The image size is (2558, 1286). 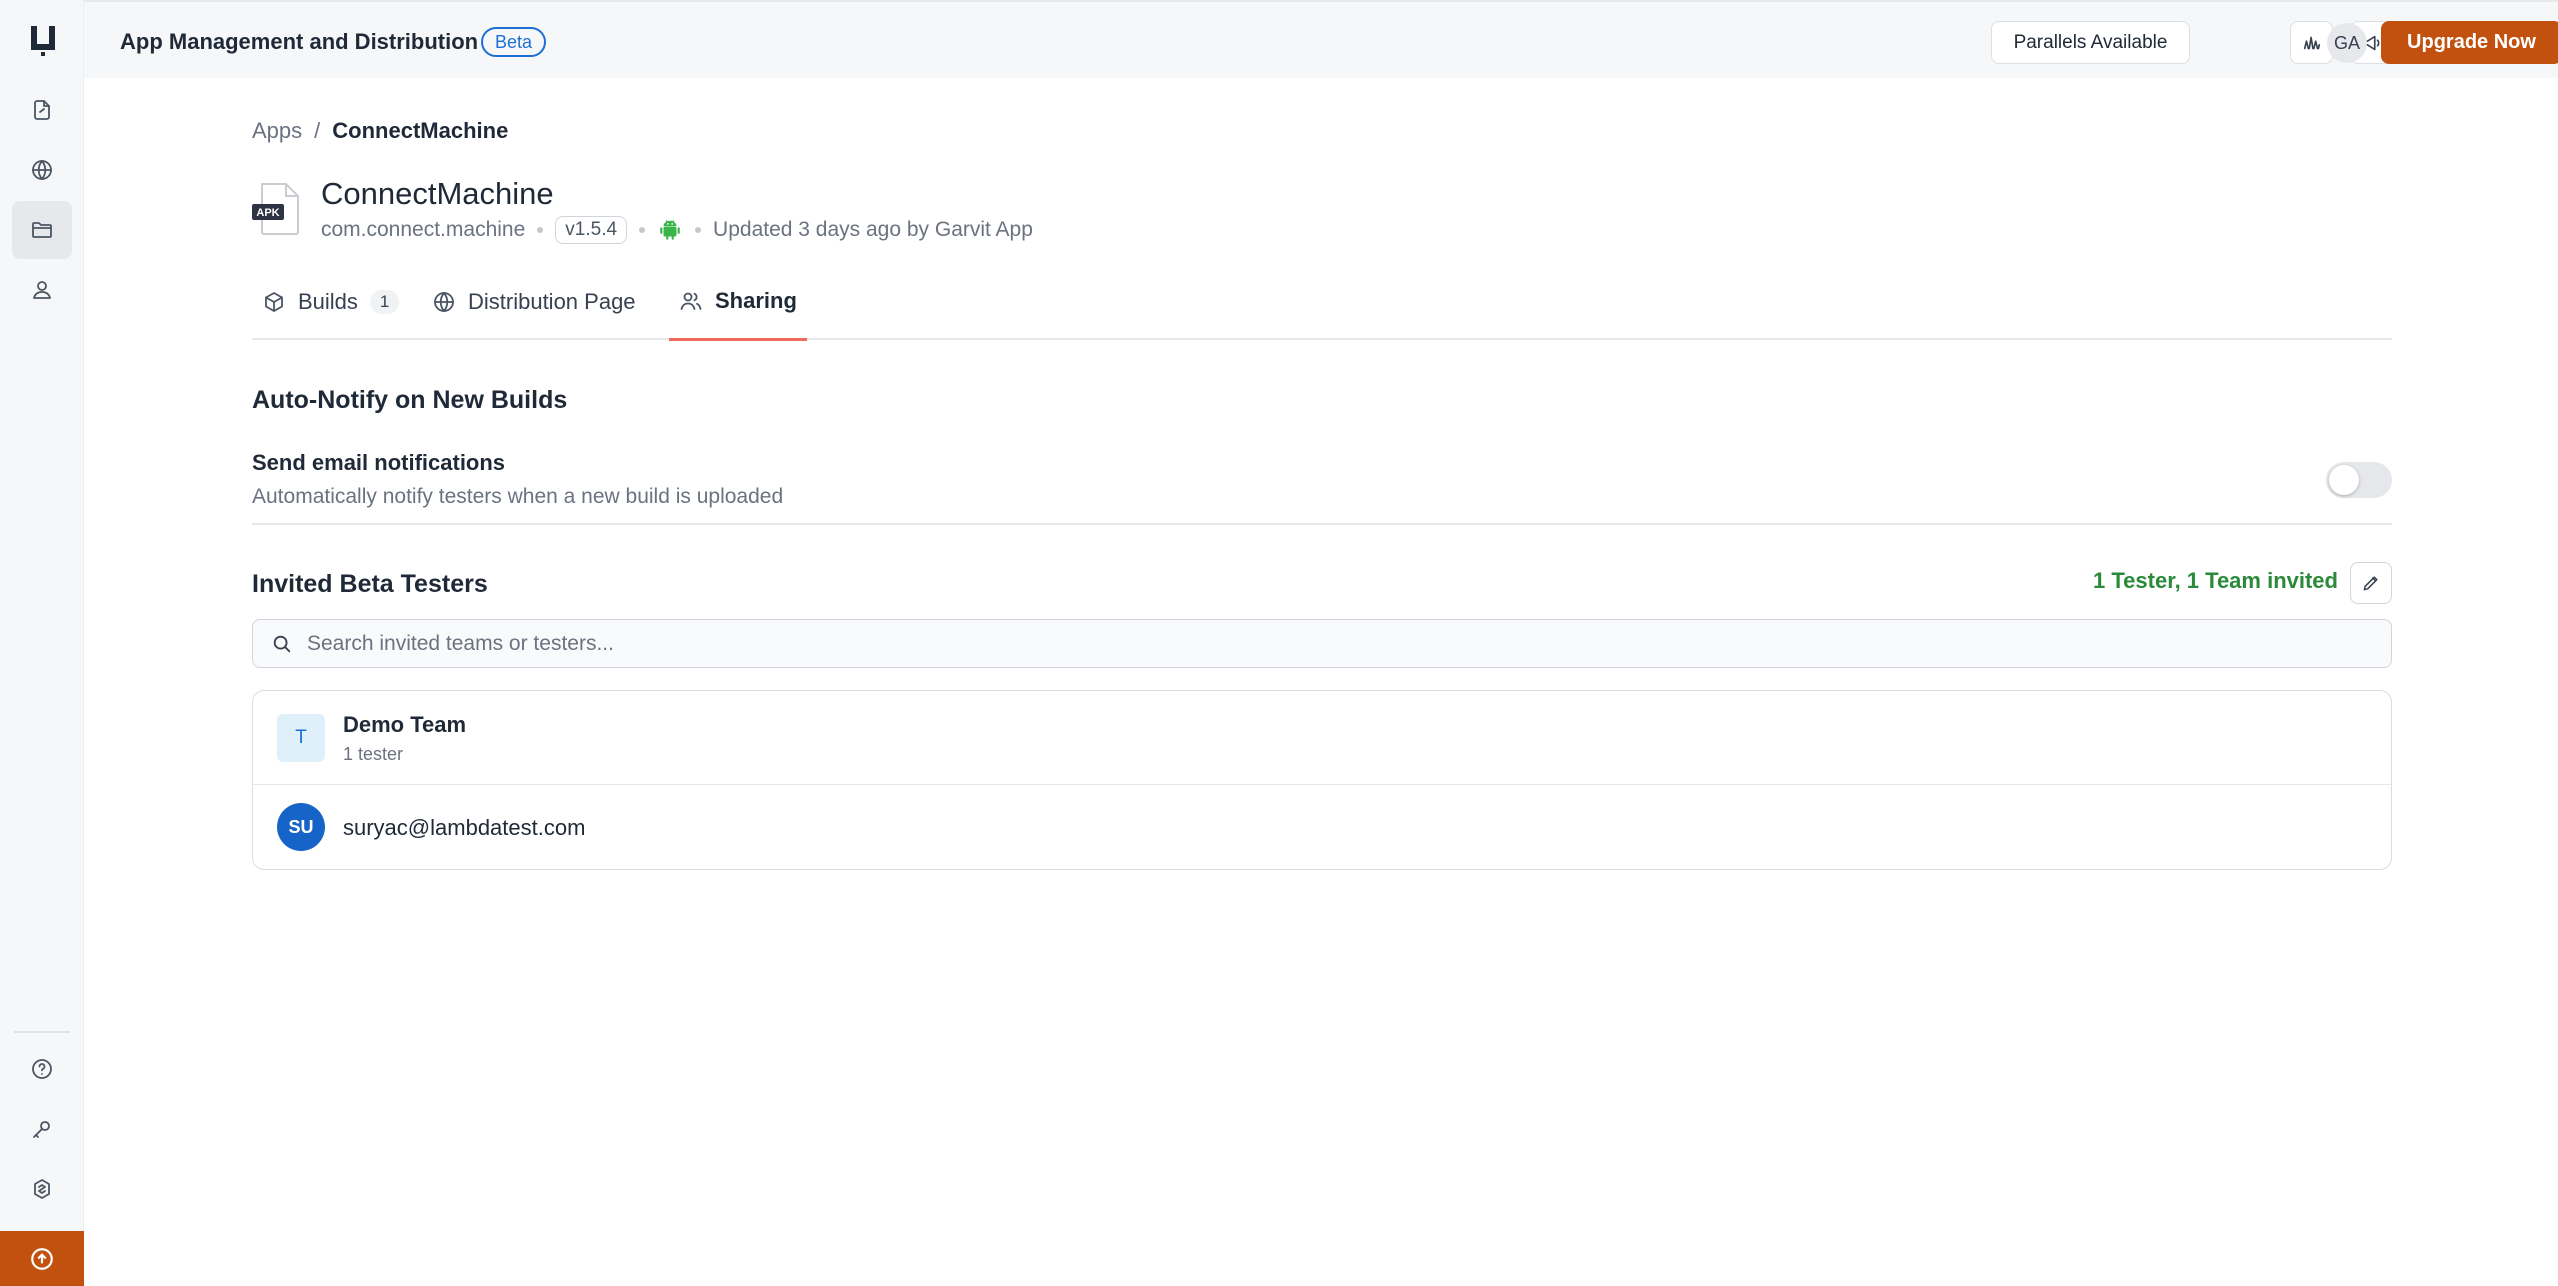 What do you see at coordinates (1342, 643) in the screenshot?
I see `search-input` at bounding box center [1342, 643].